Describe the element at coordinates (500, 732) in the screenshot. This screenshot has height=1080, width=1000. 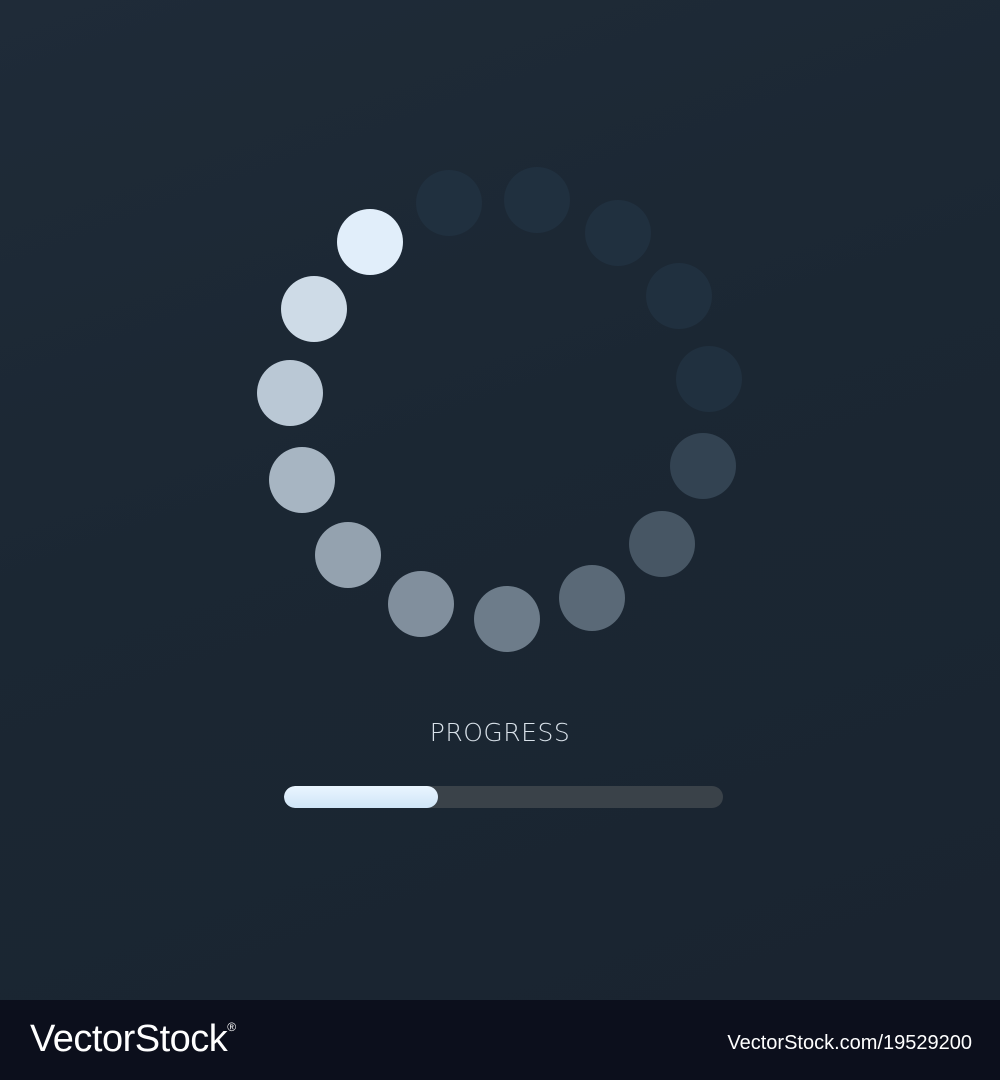
I see `progress-label: PROGRESS` at that location.